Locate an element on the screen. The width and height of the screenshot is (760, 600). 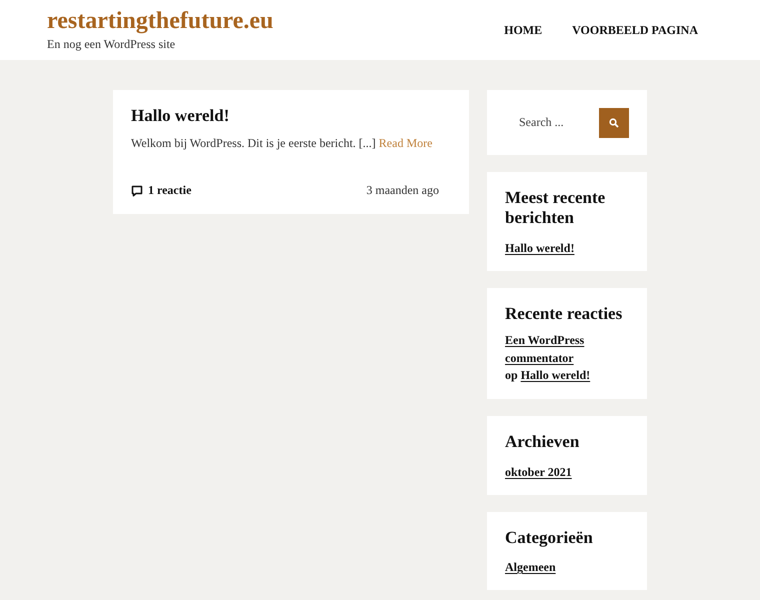
search-button is located at coordinates (614, 123).